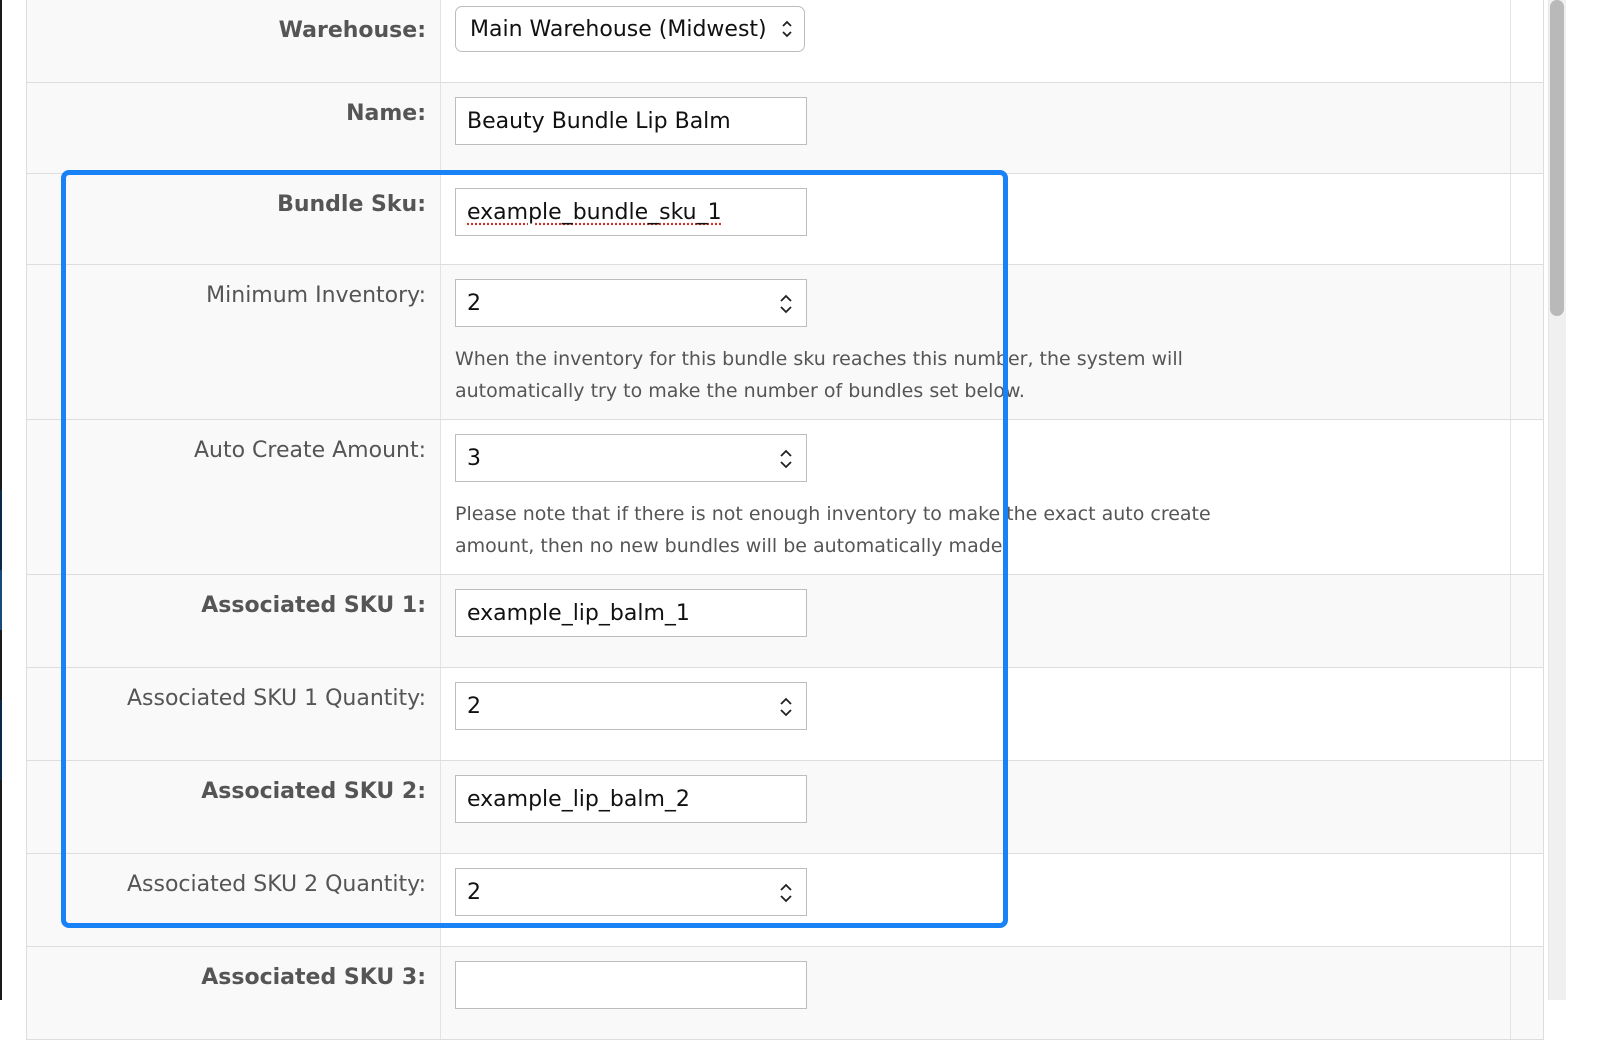 This screenshot has height=1040, width=1600. What do you see at coordinates (992, 807) in the screenshot?
I see `associated-sku-2-value-cell: example_lip_balm_2` at bounding box center [992, 807].